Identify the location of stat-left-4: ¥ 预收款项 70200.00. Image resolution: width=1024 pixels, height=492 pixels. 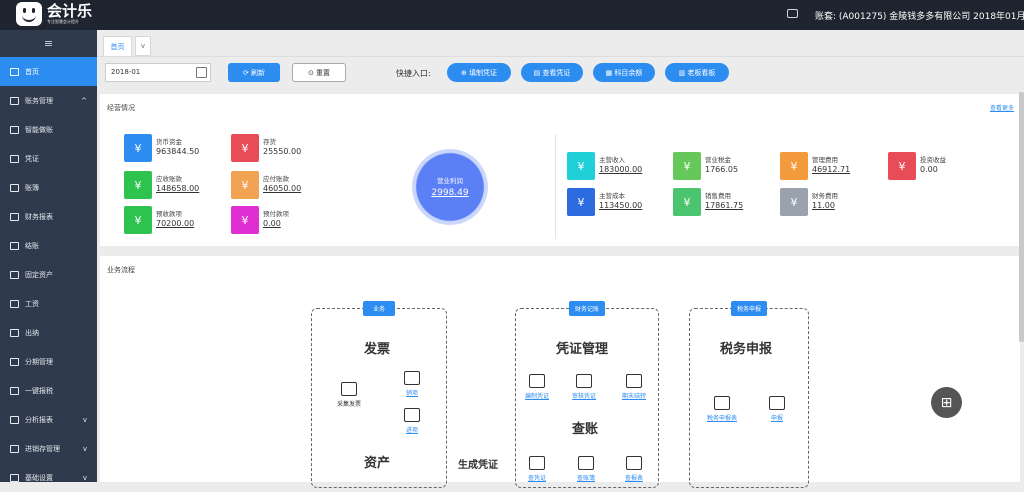
(179, 223).